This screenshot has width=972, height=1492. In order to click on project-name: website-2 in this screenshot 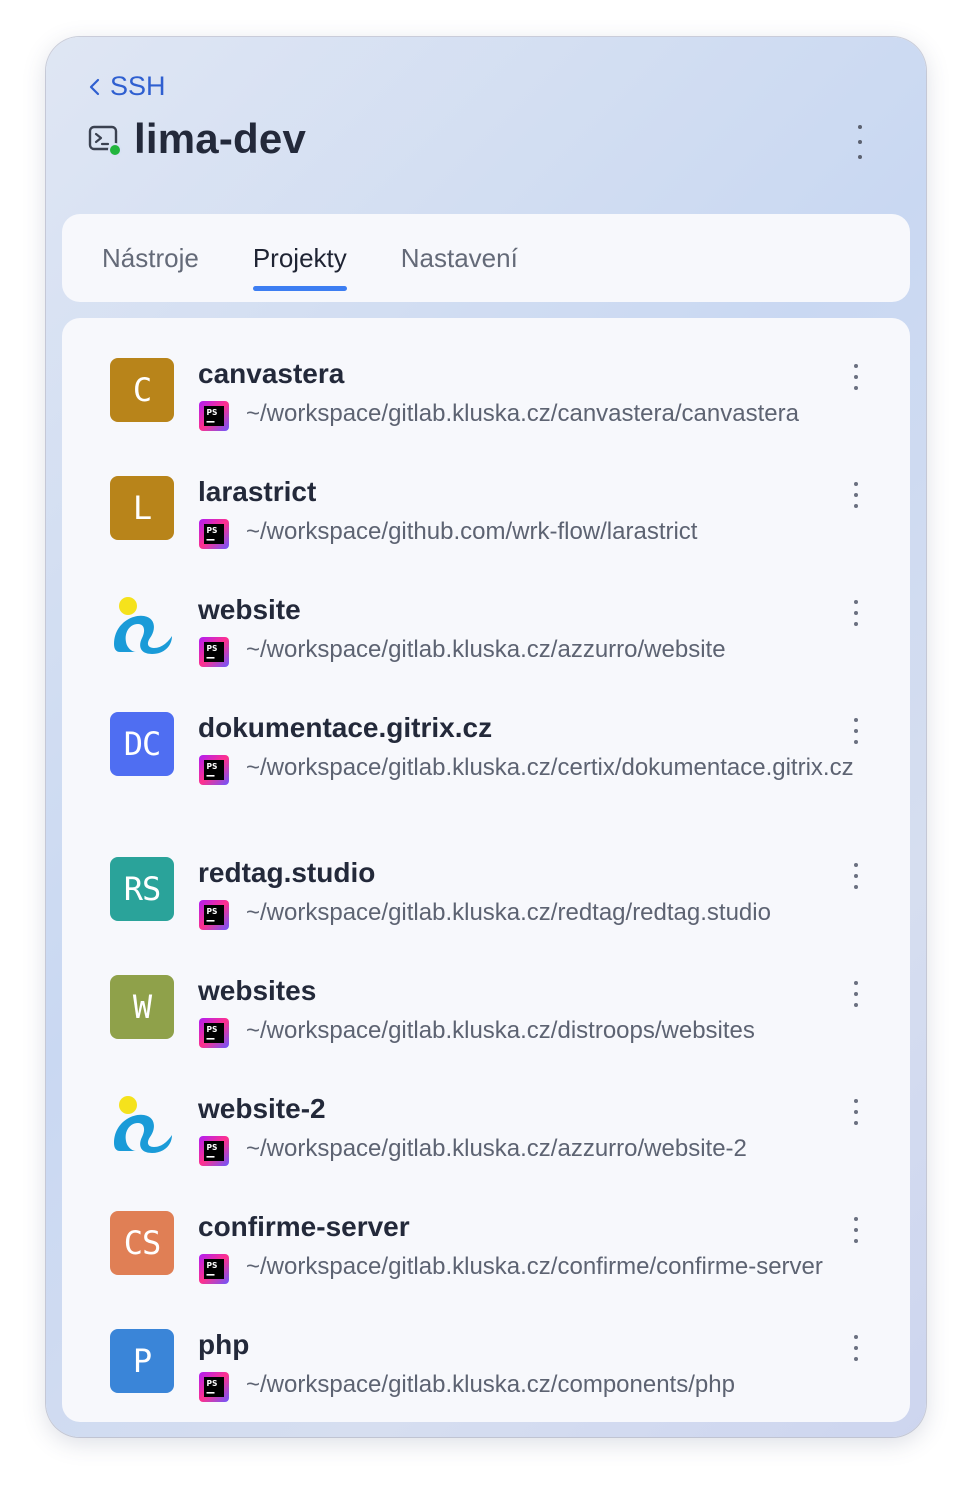, I will do `click(262, 1108)`.